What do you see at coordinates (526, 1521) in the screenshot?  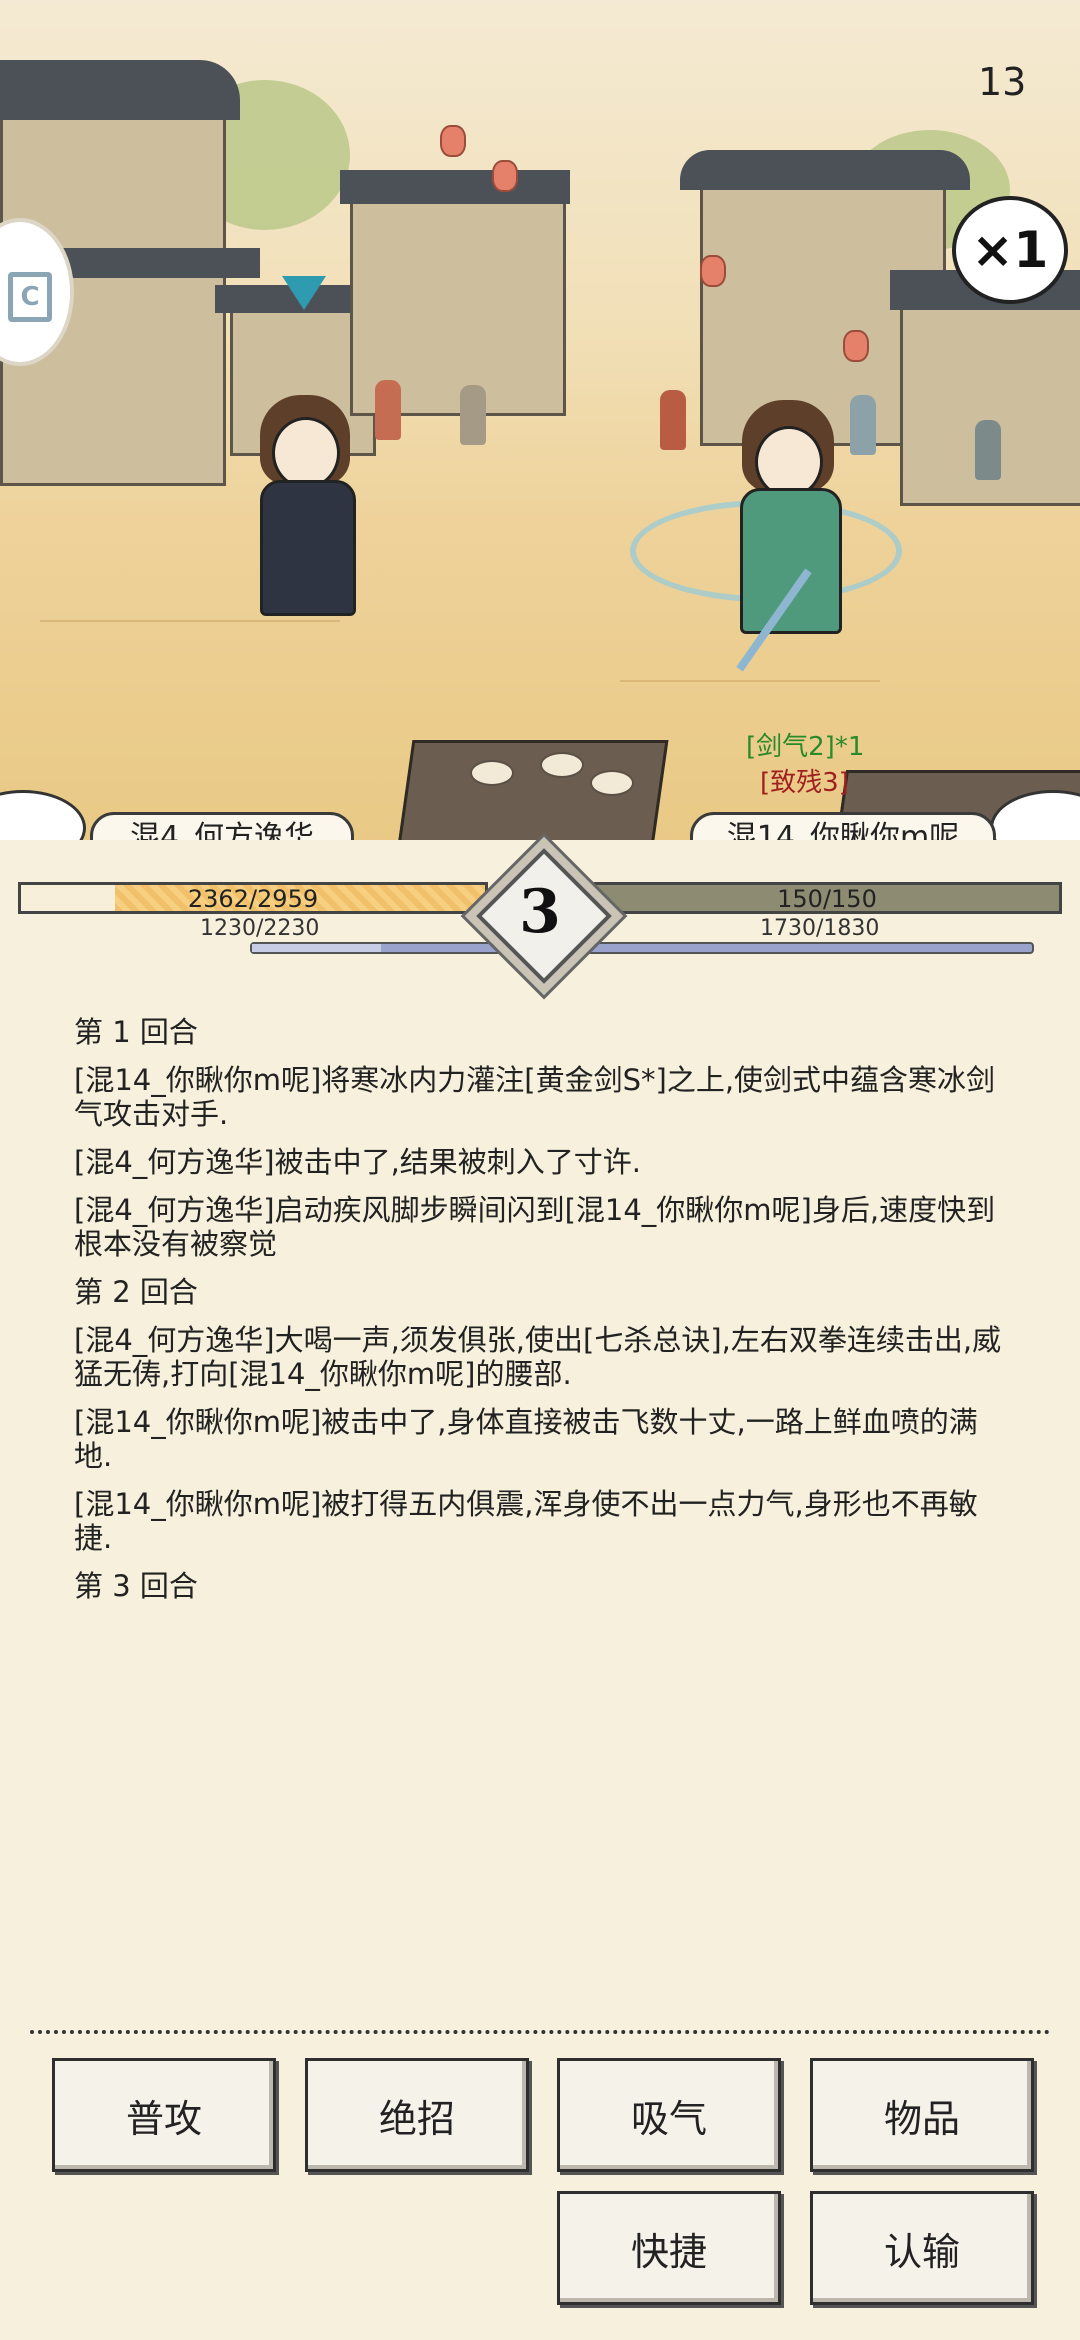 I see `log-line: [混14_你瞅你m呢]被打得五内俱震,浑身使不出一点力气,身形也不再敏捷.` at bounding box center [526, 1521].